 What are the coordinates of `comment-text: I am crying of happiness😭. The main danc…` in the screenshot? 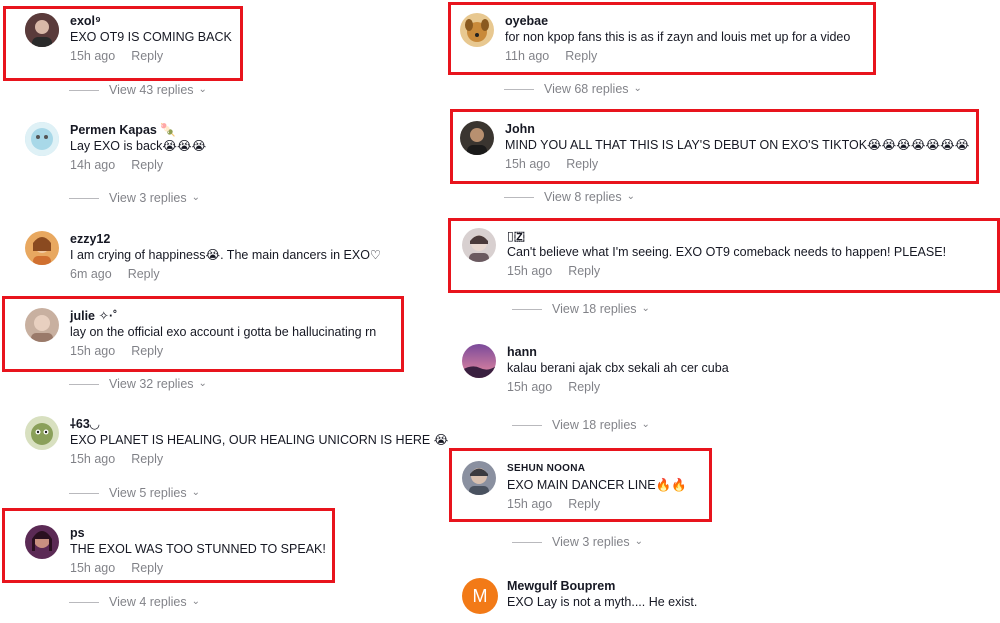 It's located at (226, 255).